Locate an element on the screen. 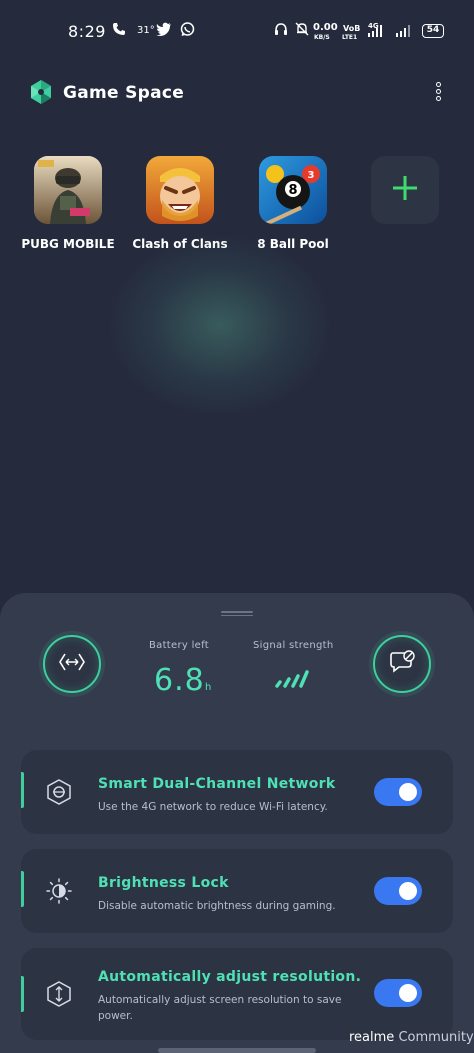 Image resolution: width=474 pixels, height=1053 pixels. more-options-button is located at coordinates (438, 94).